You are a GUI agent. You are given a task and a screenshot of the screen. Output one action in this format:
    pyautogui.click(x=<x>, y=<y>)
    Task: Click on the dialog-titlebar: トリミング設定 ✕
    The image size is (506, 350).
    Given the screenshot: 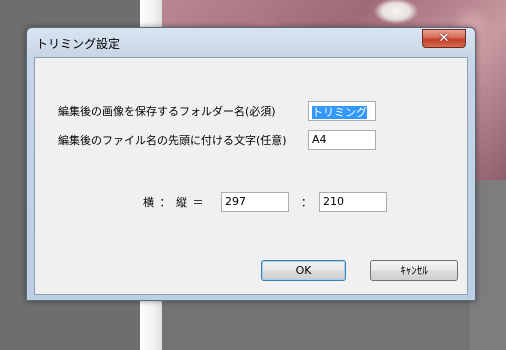 What is the action you would take?
    pyautogui.click(x=251, y=42)
    